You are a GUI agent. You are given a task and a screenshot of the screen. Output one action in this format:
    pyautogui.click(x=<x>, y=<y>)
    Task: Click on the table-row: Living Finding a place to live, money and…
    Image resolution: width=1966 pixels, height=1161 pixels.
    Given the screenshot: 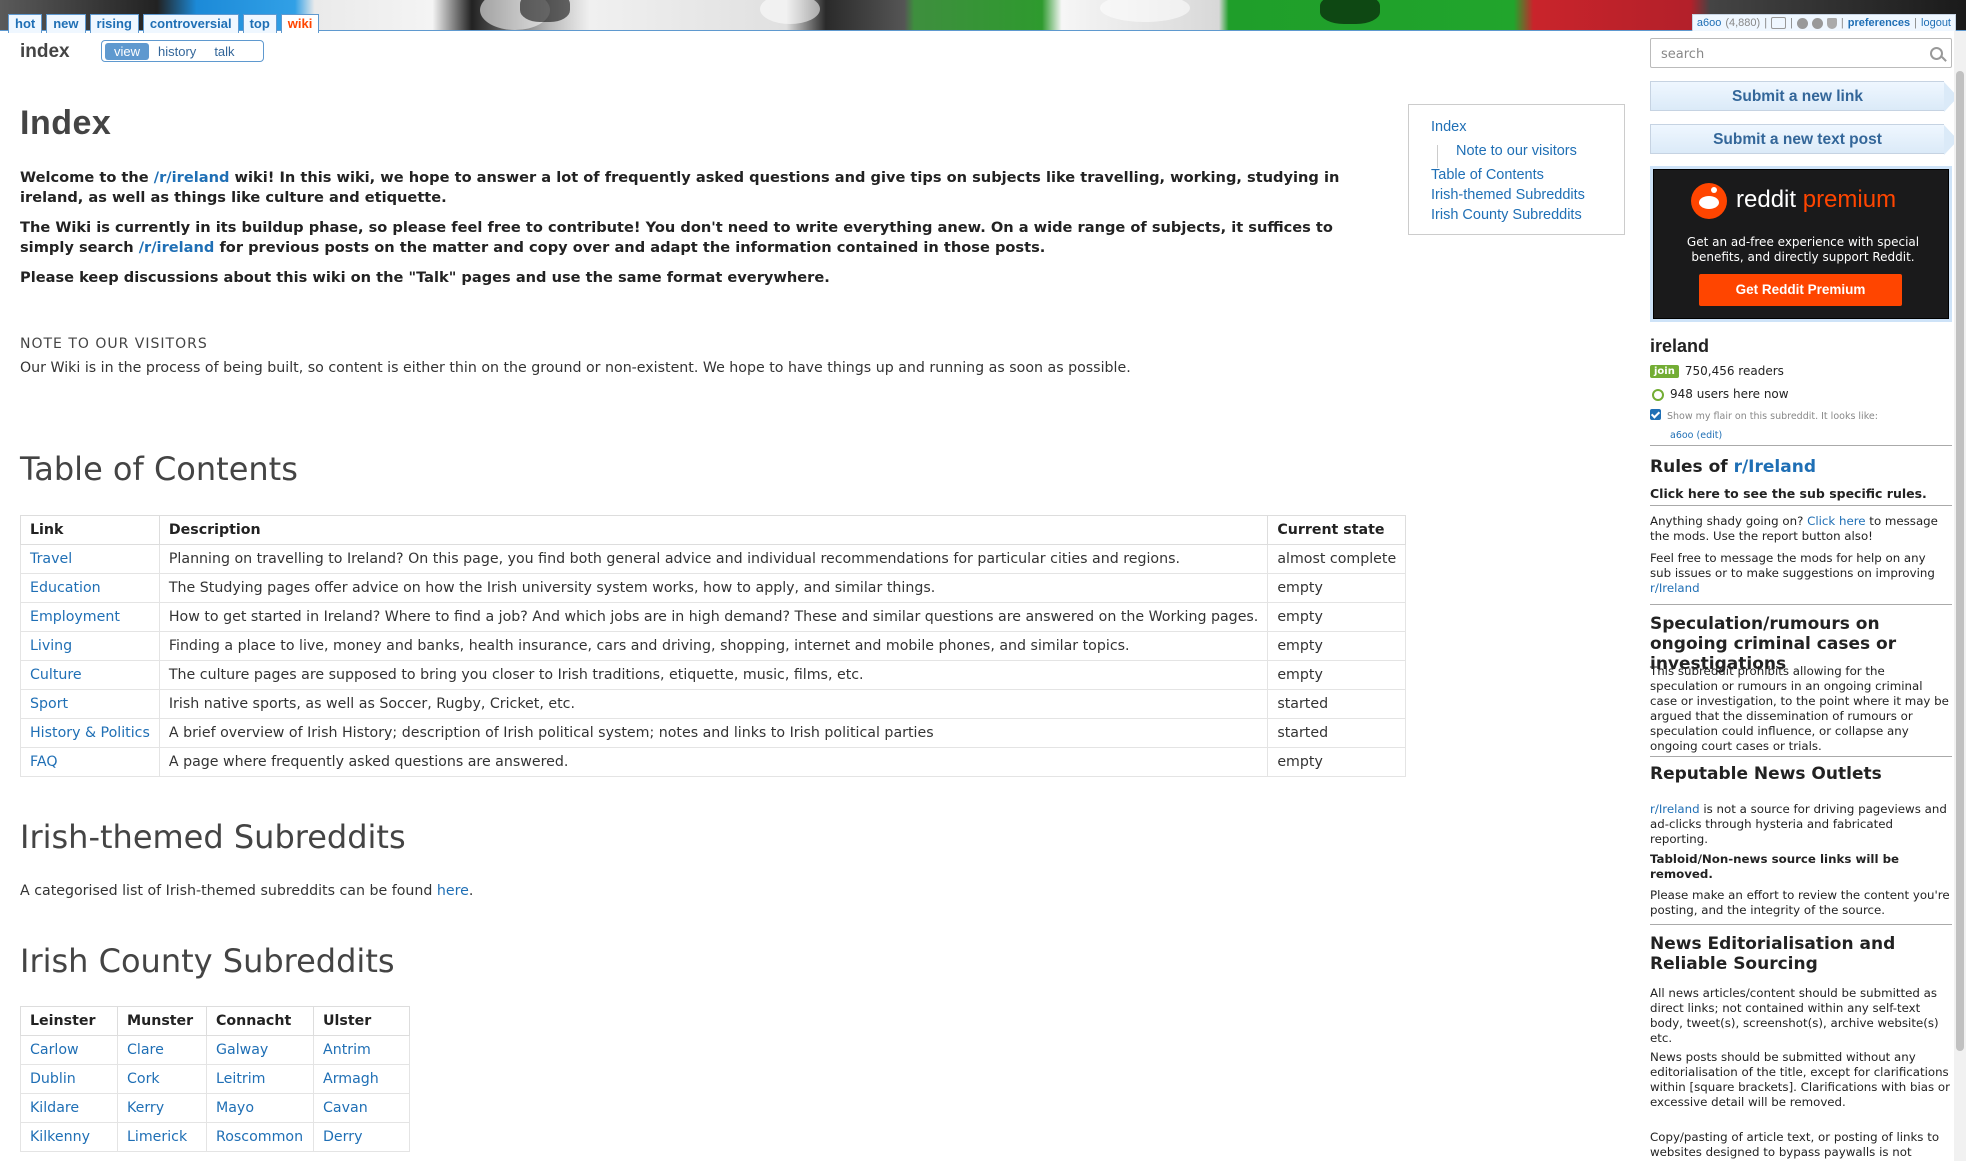 What is the action you would take?
    pyautogui.click(x=713, y=646)
    